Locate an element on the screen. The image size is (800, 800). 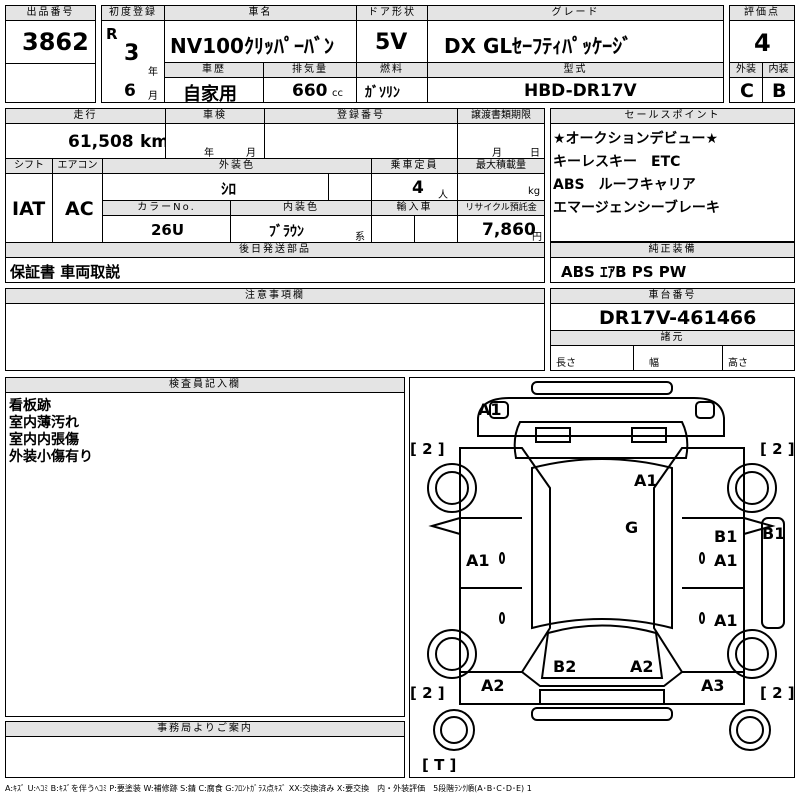
interior: B is located at coordinates (779, 91).